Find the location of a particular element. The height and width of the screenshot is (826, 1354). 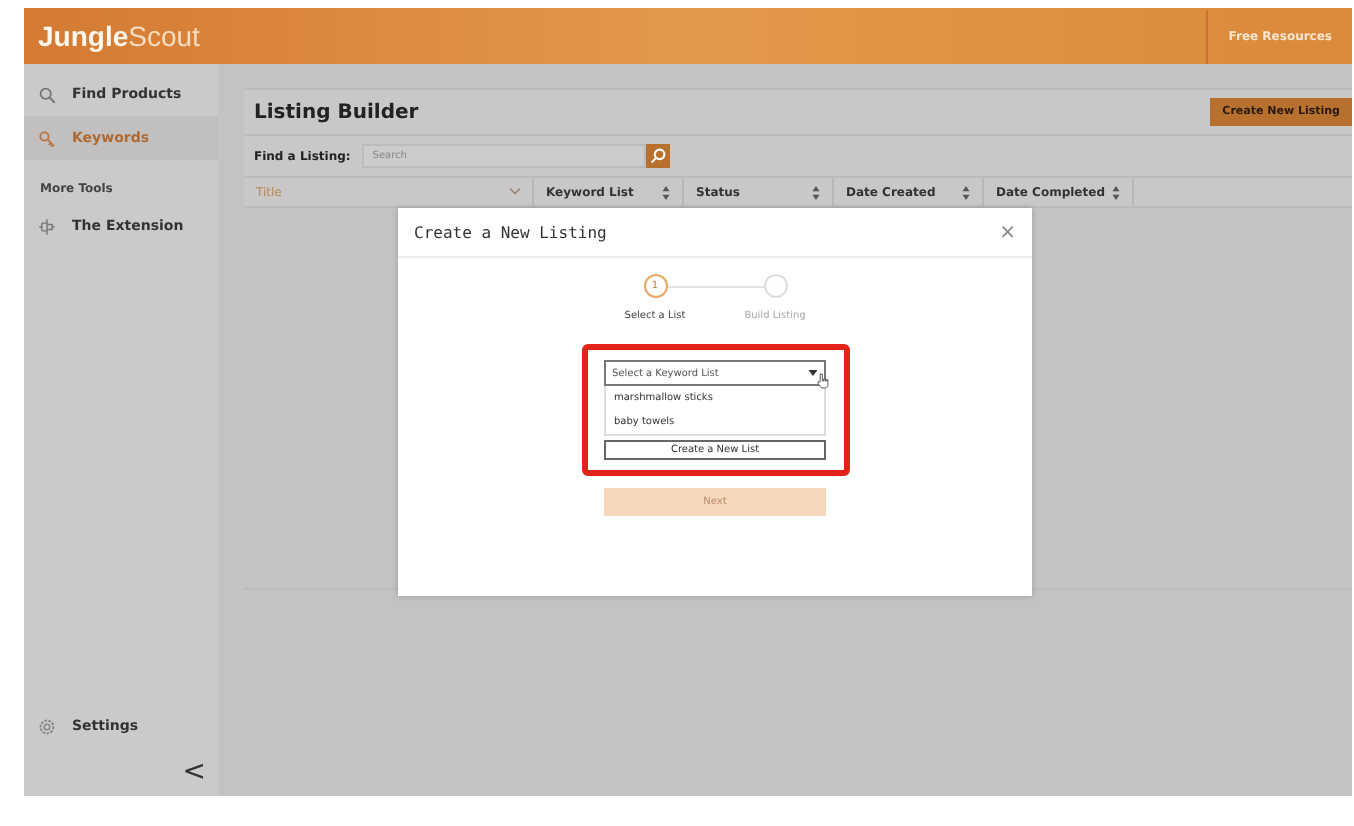

search-icon is located at coordinates (47, 94).